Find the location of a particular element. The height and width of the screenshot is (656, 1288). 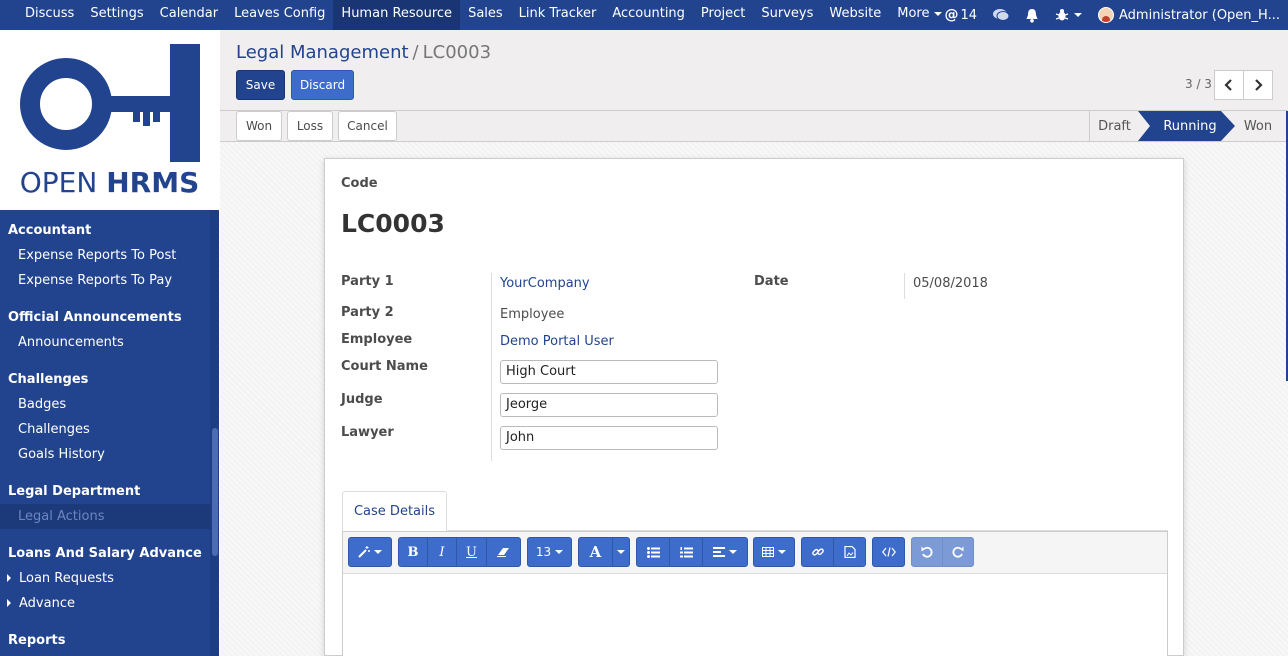

more-label: More is located at coordinates (913, 13).